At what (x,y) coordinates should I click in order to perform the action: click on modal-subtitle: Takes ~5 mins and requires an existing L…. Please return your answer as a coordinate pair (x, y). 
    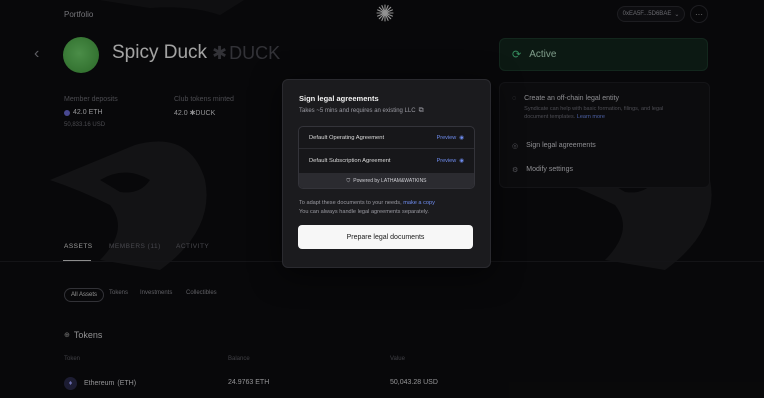
    Looking at the image, I should click on (361, 111).